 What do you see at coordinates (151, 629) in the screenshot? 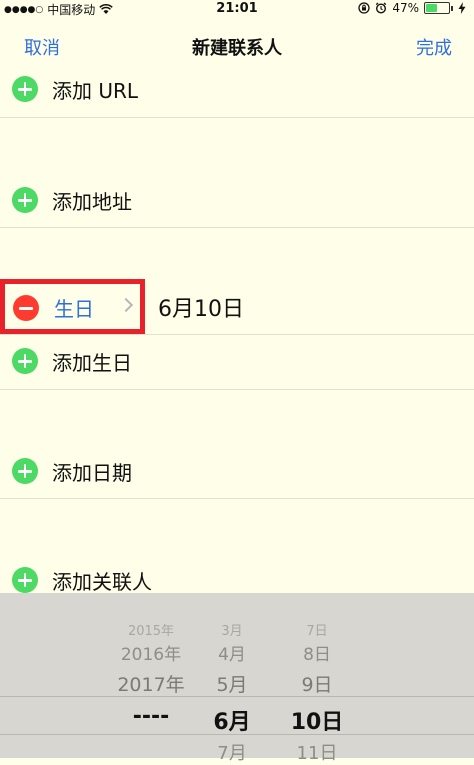
I see `picker-year-item: 2015年` at bounding box center [151, 629].